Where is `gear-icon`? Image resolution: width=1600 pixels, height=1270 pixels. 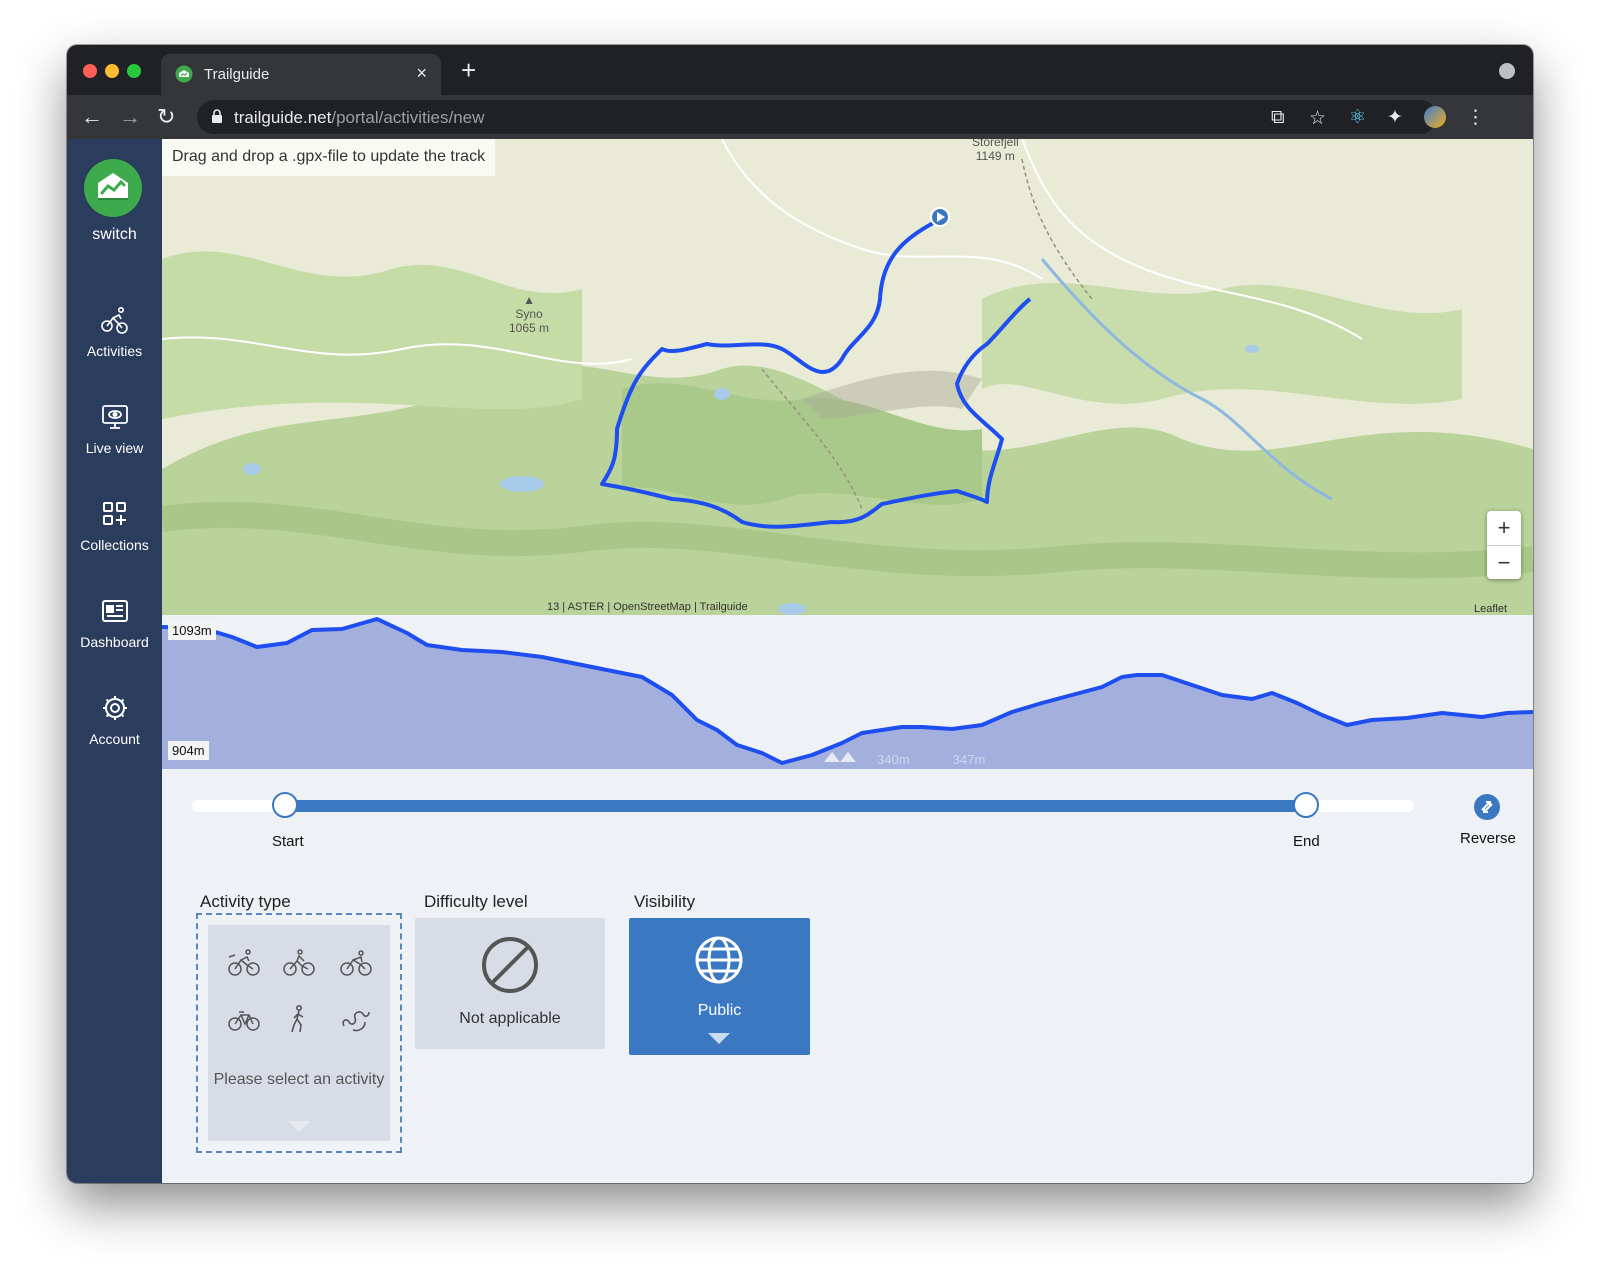 gear-icon is located at coordinates (114, 708).